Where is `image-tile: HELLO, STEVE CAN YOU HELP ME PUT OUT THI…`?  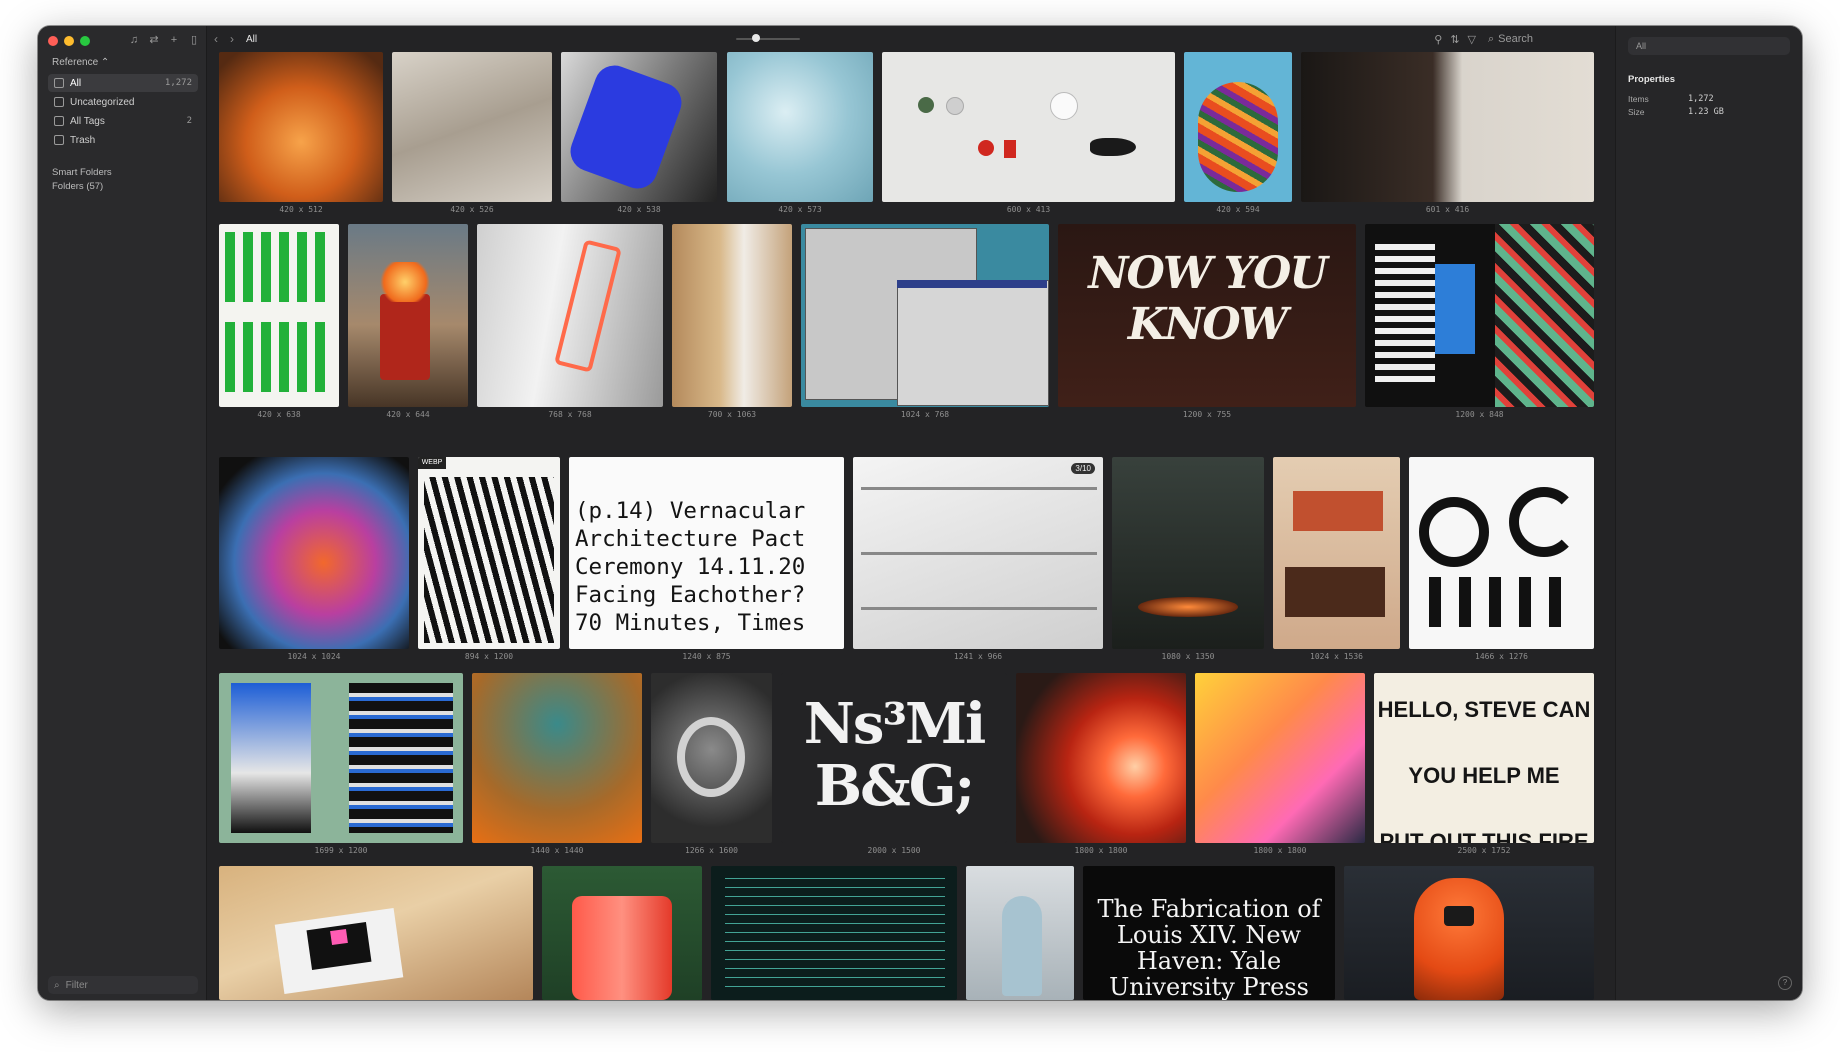
image-tile: HELLO, STEVE CAN YOU HELP ME PUT OUT THI… is located at coordinates (1484, 758).